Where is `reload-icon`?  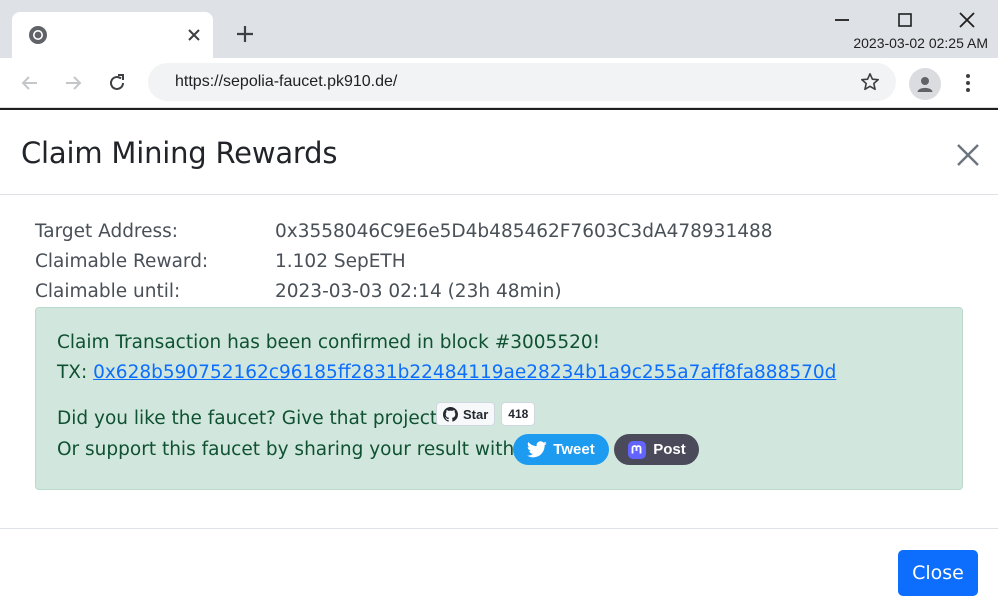 reload-icon is located at coordinates (117, 83).